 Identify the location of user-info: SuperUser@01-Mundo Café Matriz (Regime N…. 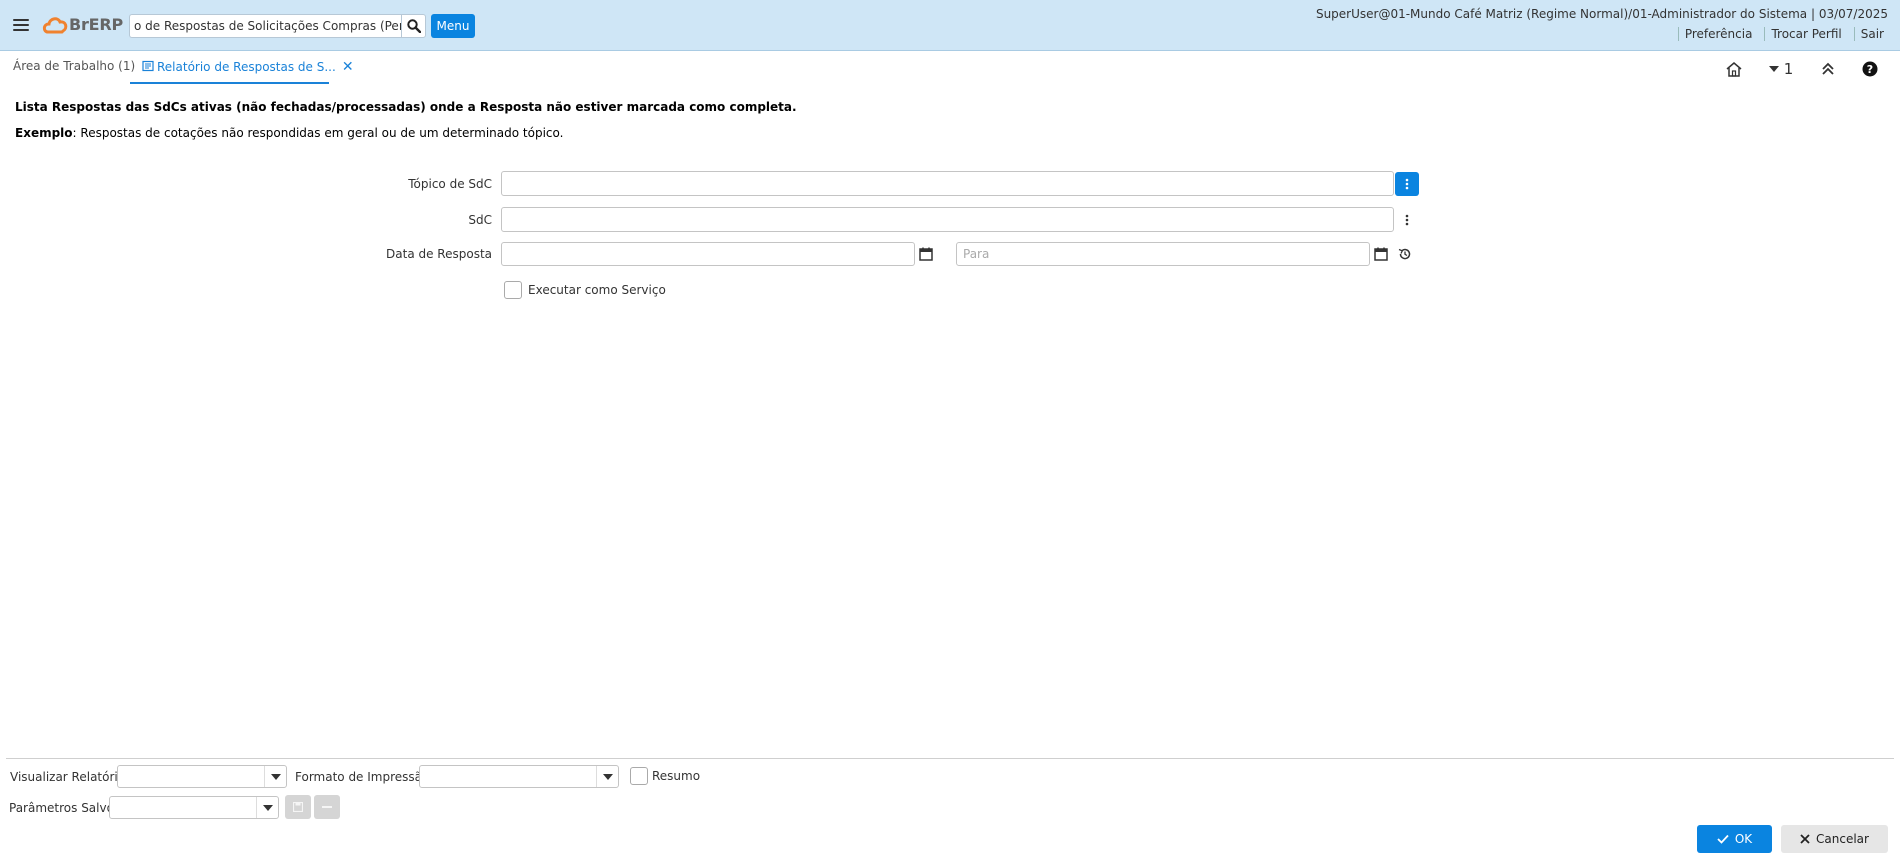
(1601, 14).